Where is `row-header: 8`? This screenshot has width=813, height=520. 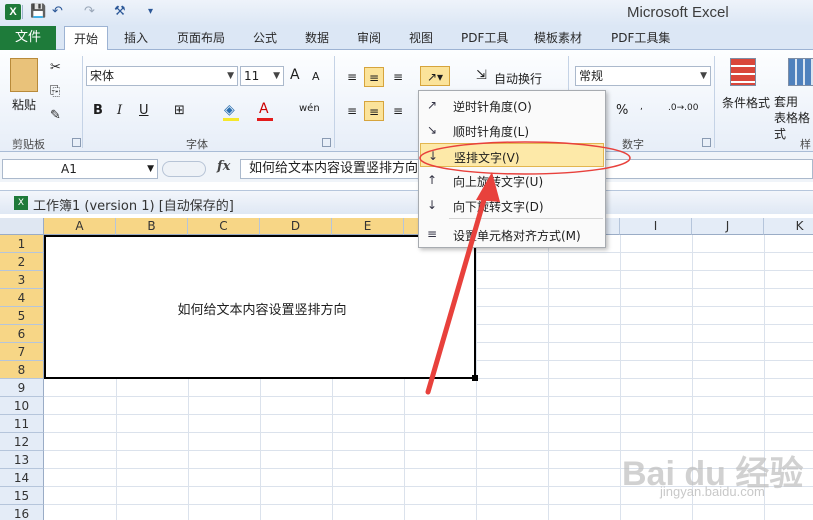 row-header: 8 is located at coordinates (22, 370).